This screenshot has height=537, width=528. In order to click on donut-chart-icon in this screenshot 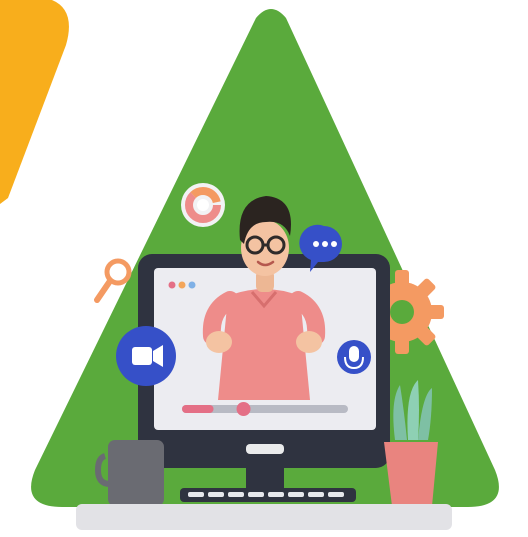, I will do `click(203, 205)`.